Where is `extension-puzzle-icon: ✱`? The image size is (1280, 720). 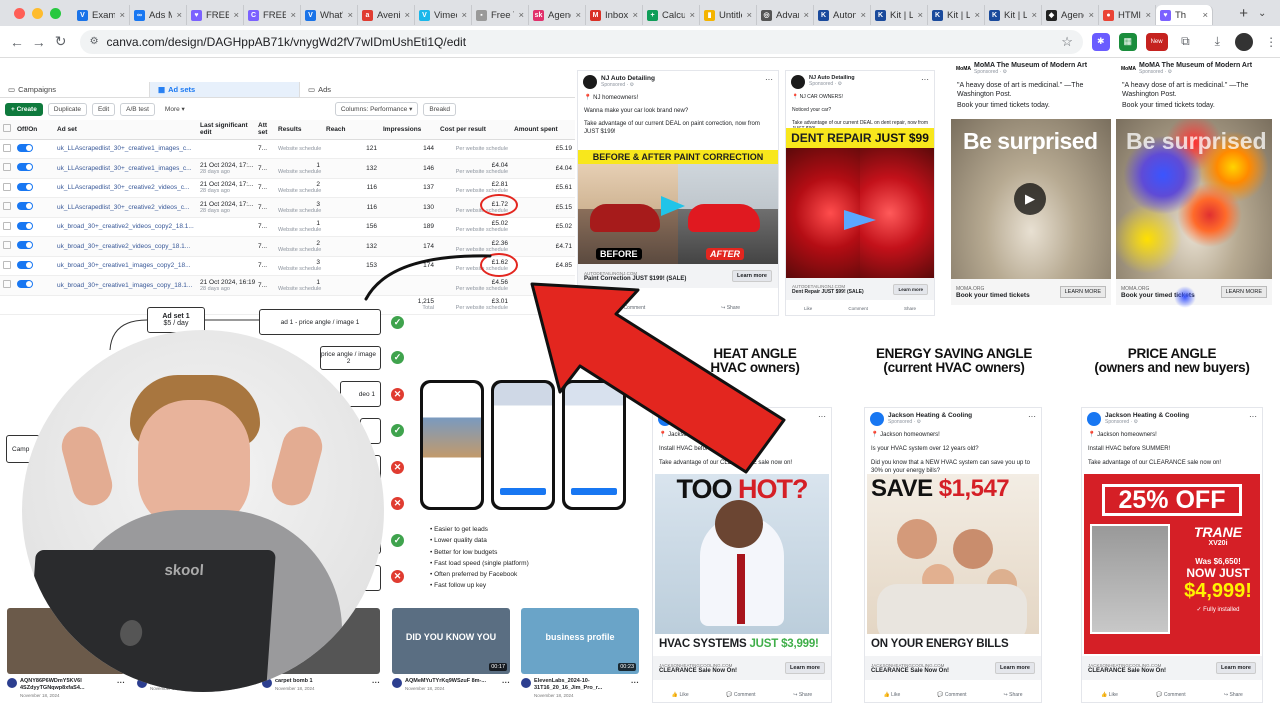
extension-puzzle-icon: ✱ is located at coordinates (1100, 41).